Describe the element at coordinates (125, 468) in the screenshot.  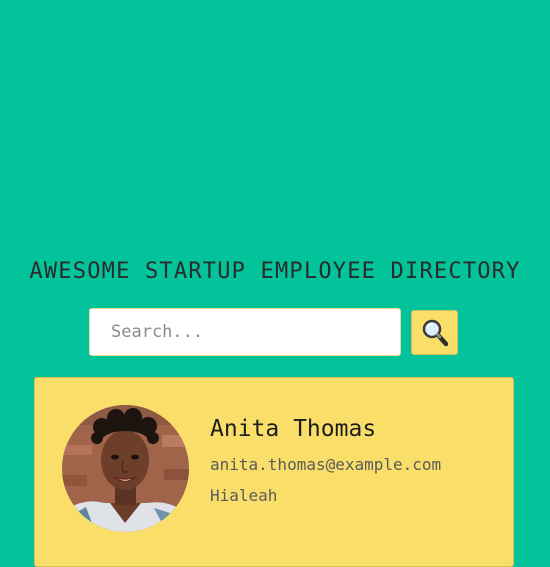
I see `employee-avatar` at that location.